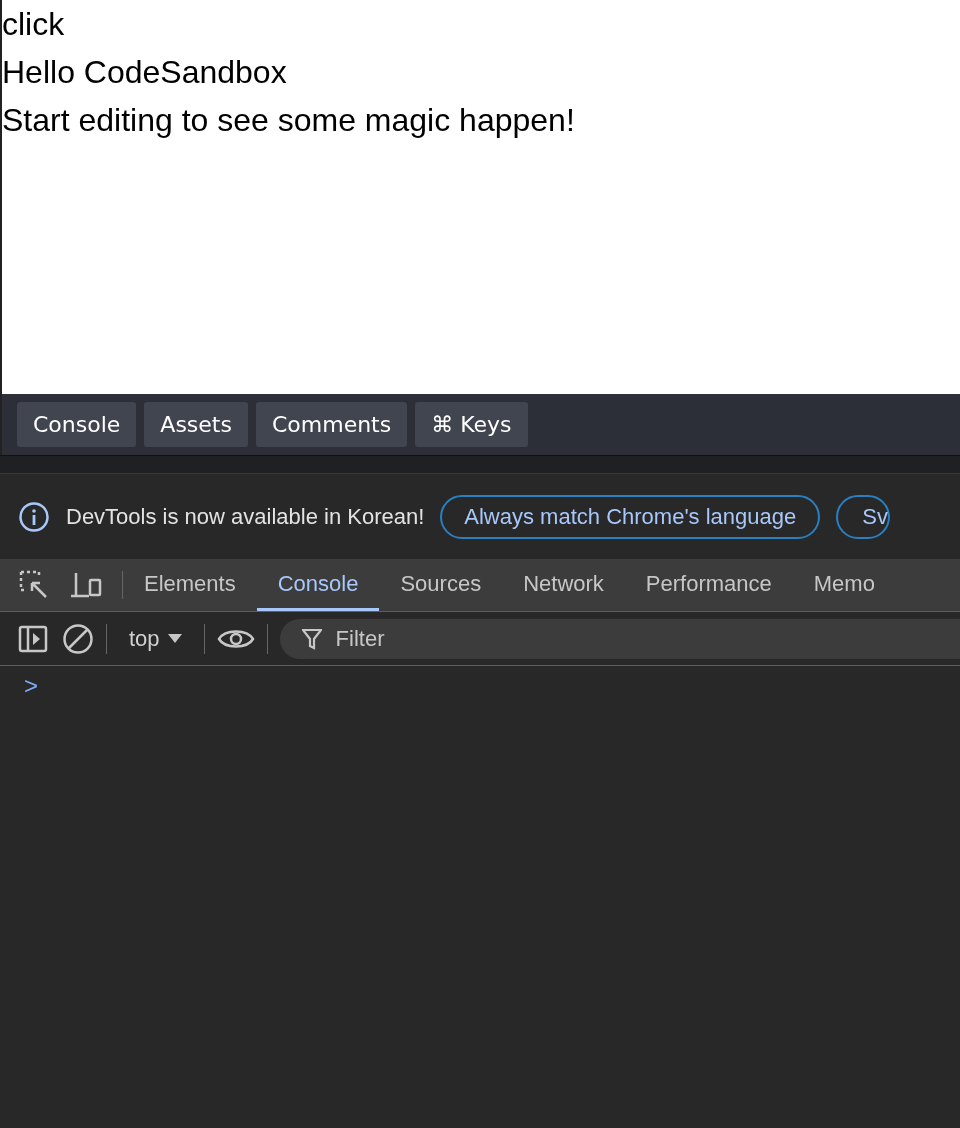  Describe the element at coordinates (471, 424) in the screenshot. I see `panel-tab: ⌘ Keys` at that location.